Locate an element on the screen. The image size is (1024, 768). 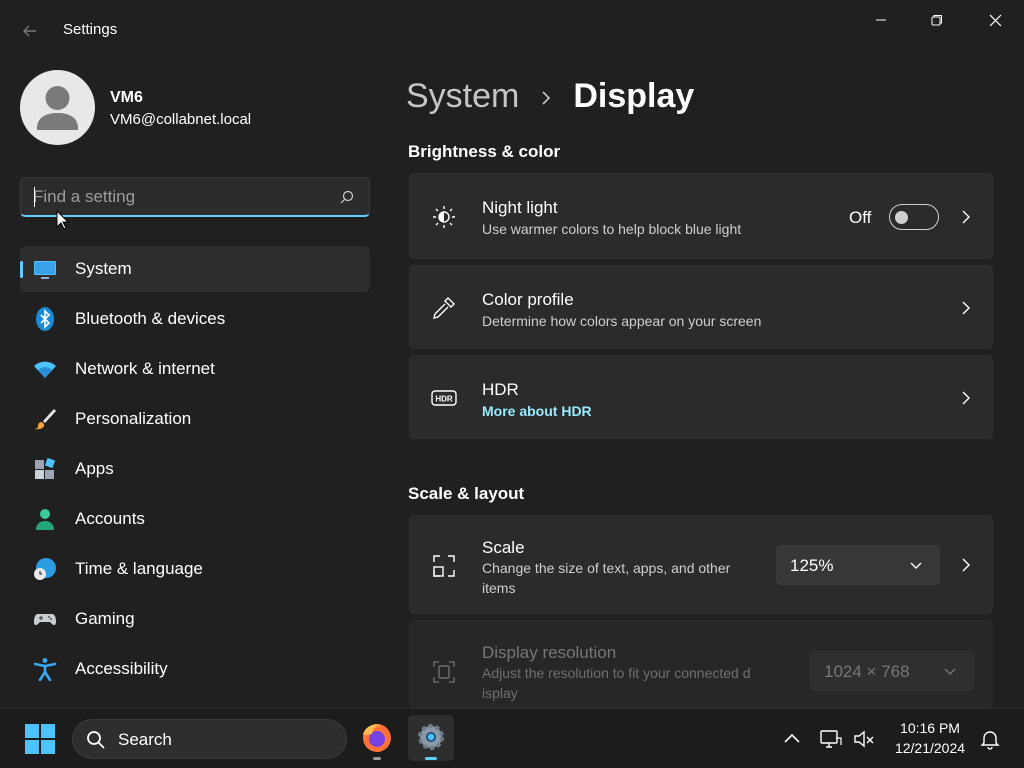
mouse-pointer-icon is located at coordinates (63, 220).